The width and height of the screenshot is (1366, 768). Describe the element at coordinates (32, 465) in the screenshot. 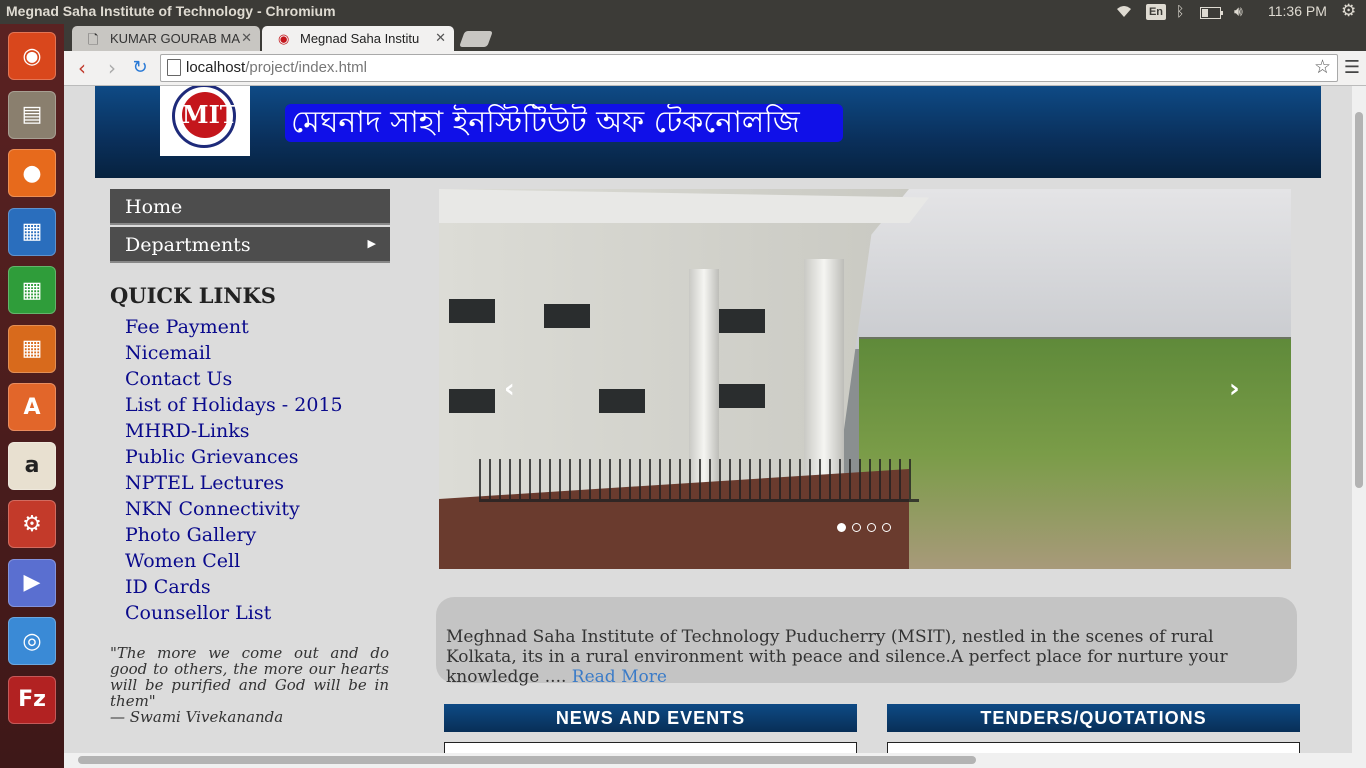

I see `launcher-amazon-icon: a` at that location.